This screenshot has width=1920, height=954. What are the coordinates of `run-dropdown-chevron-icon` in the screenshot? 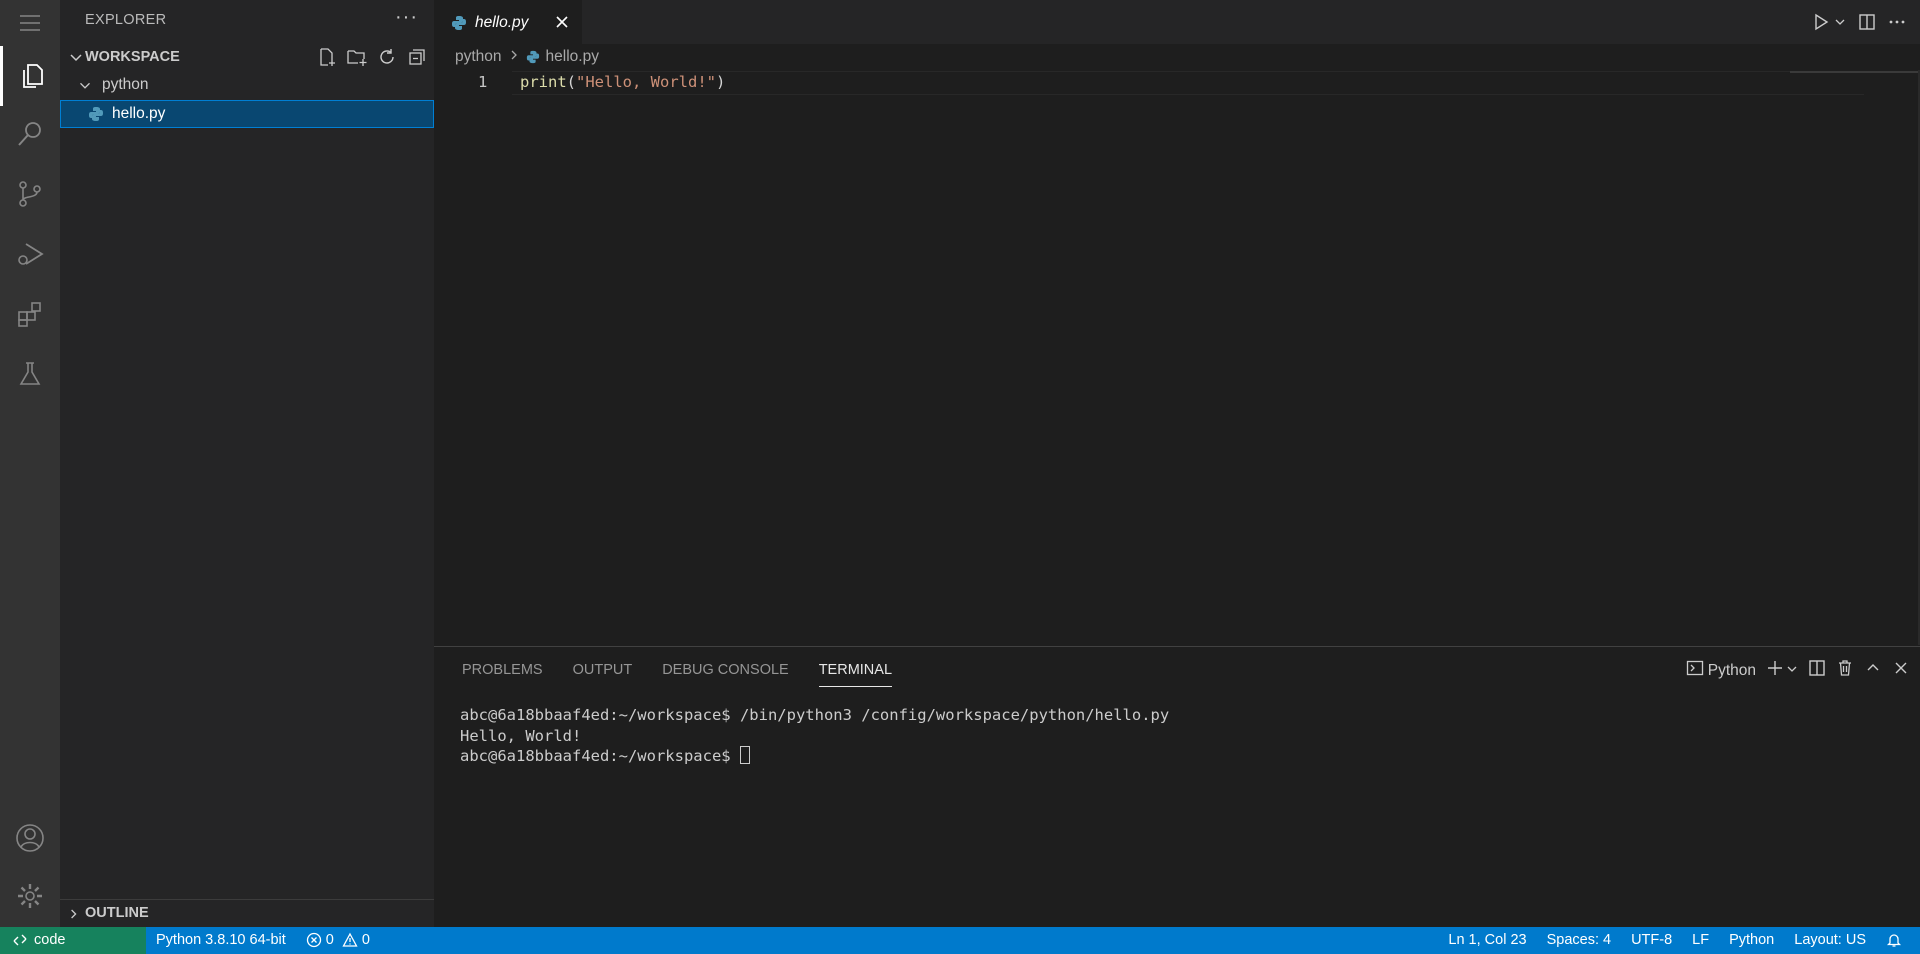 It's located at (1840, 22).